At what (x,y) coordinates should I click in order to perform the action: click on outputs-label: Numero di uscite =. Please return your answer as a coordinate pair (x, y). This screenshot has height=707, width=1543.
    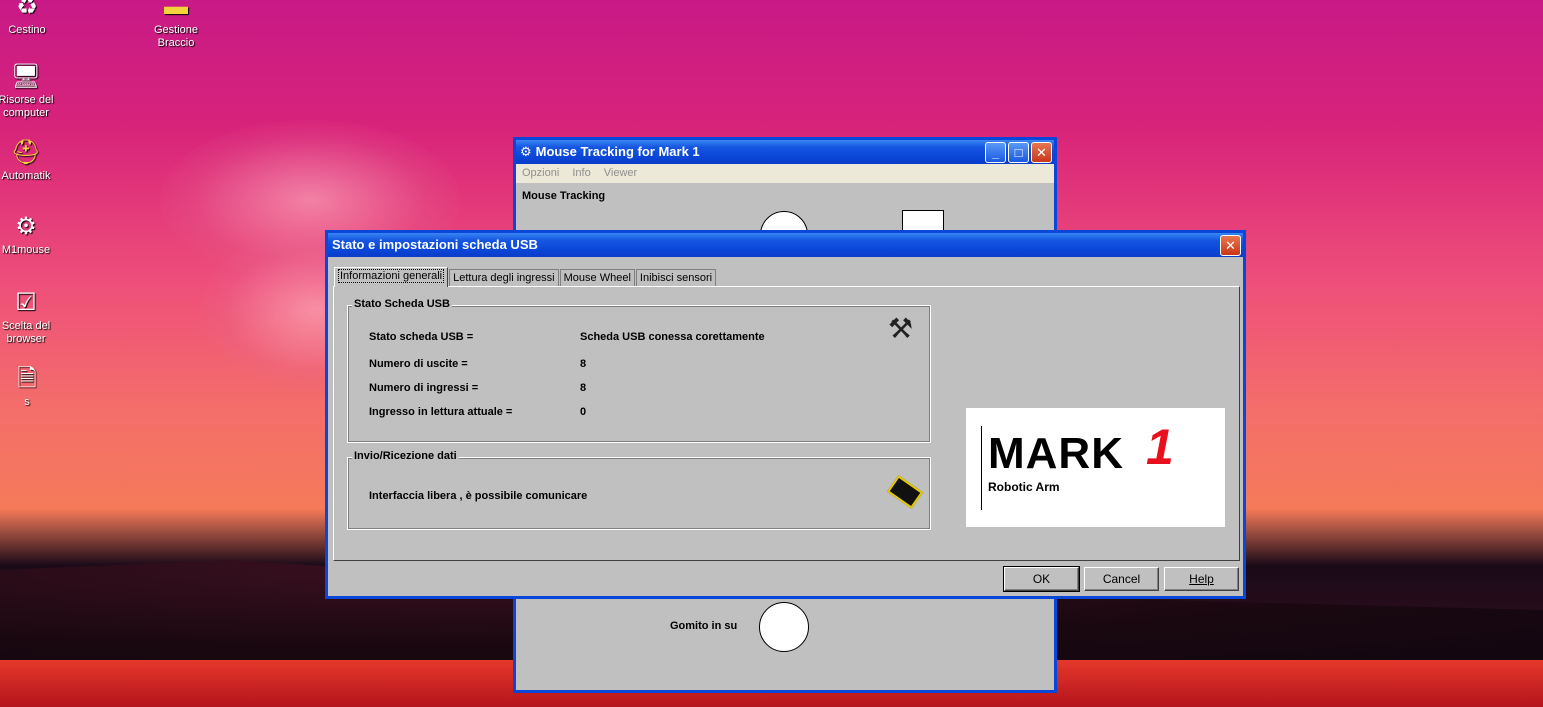
    Looking at the image, I should click on (418, 364).